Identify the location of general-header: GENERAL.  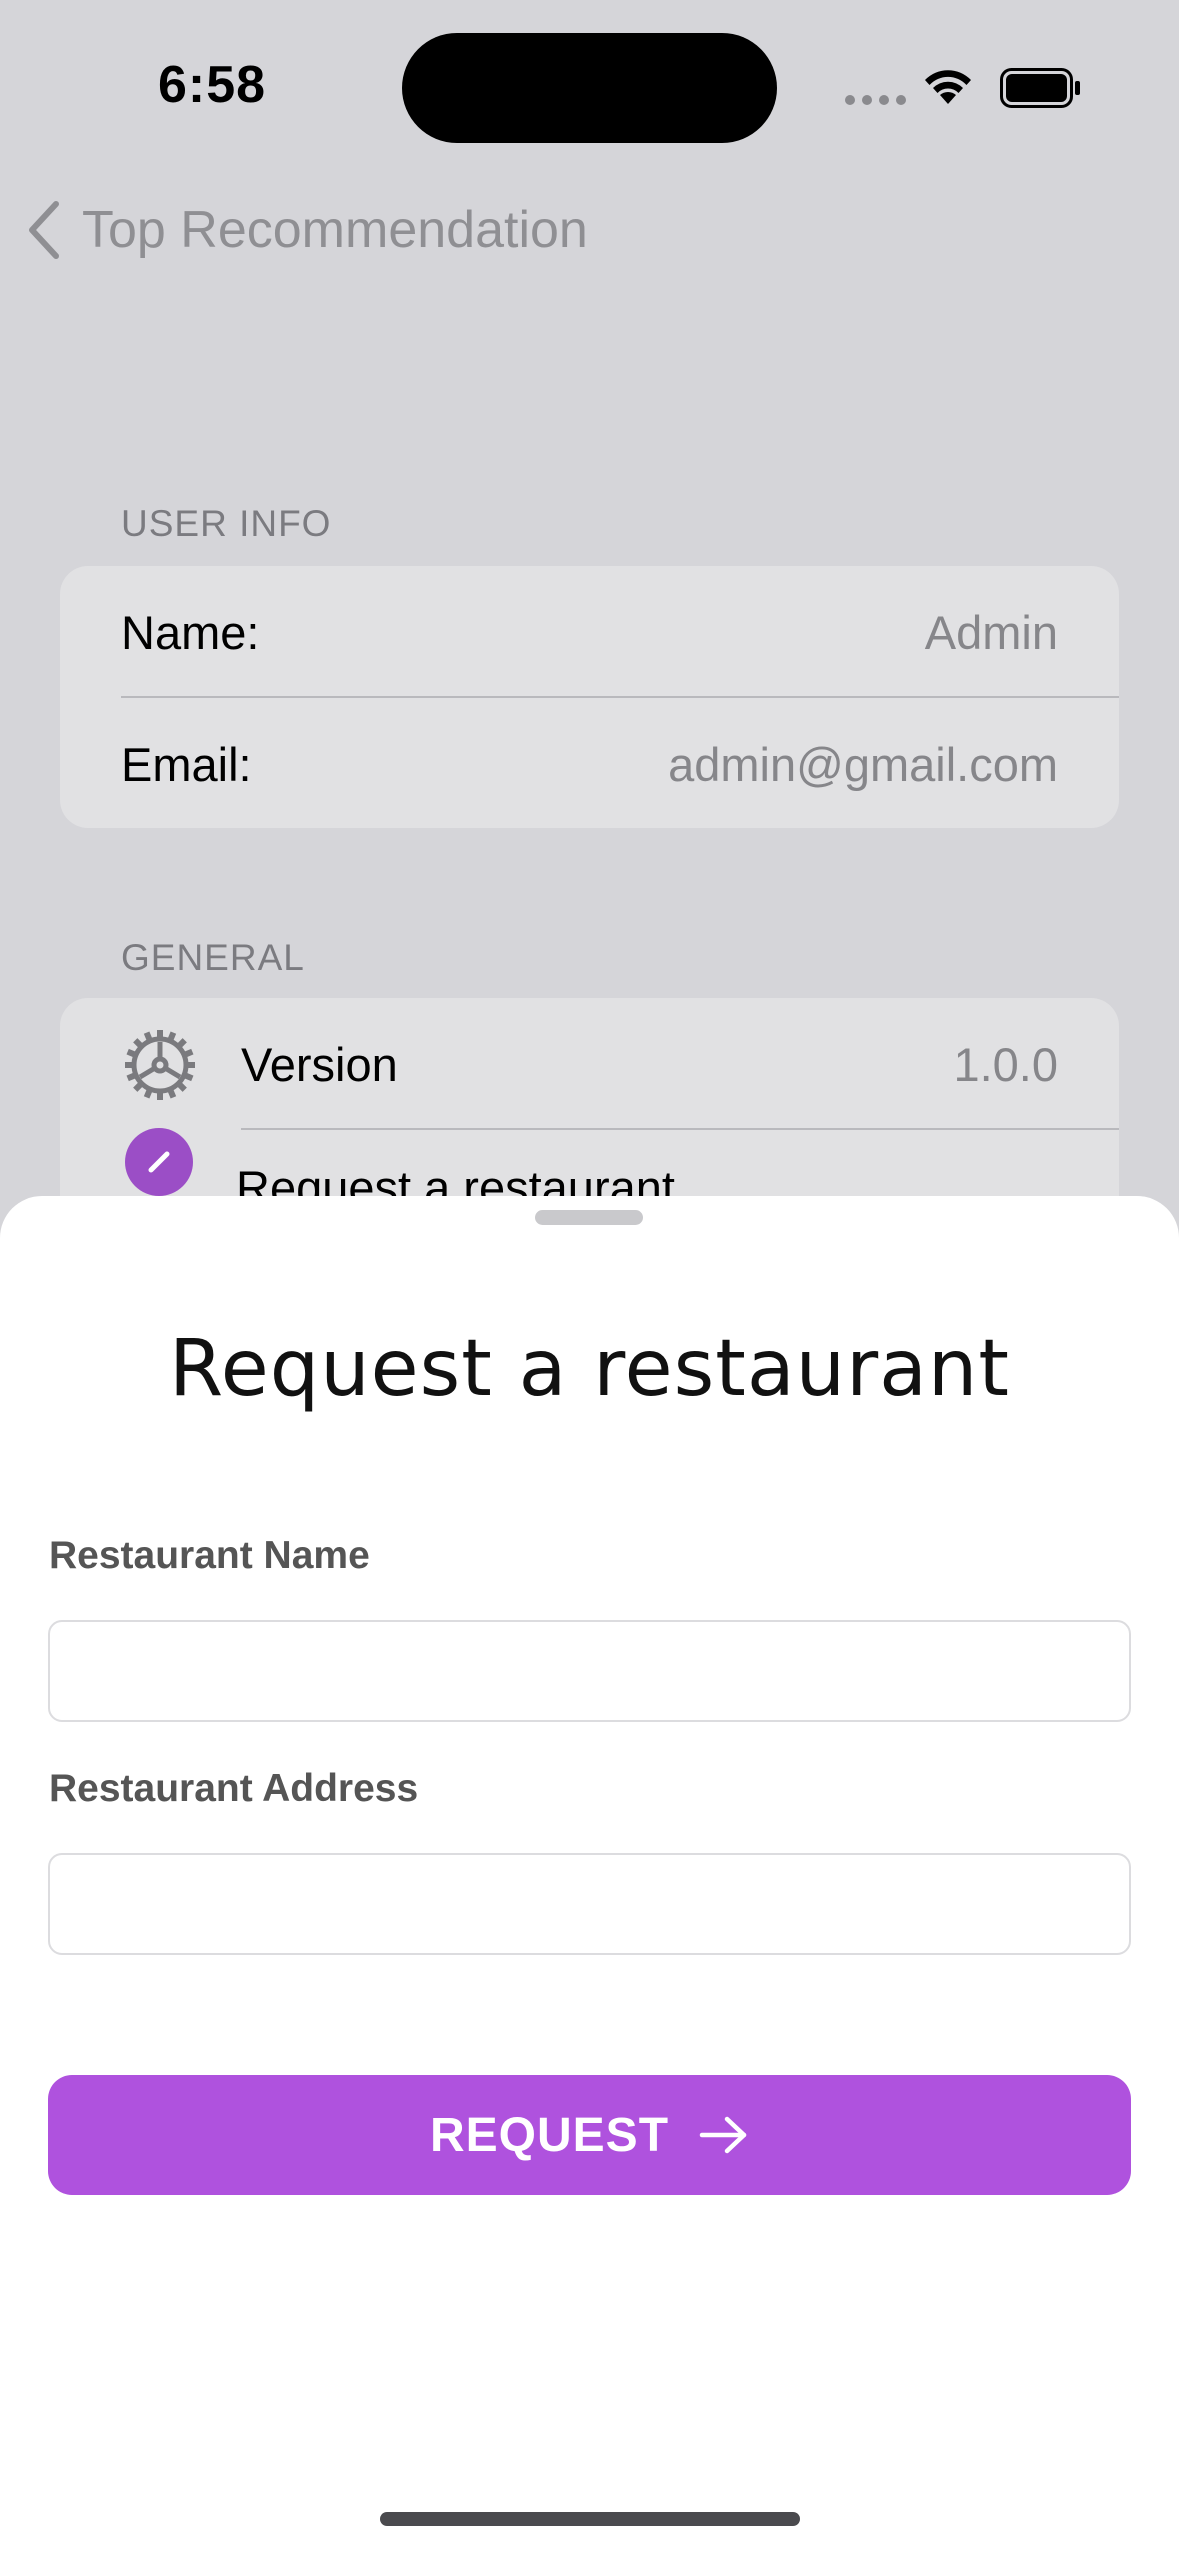
(213, 957).